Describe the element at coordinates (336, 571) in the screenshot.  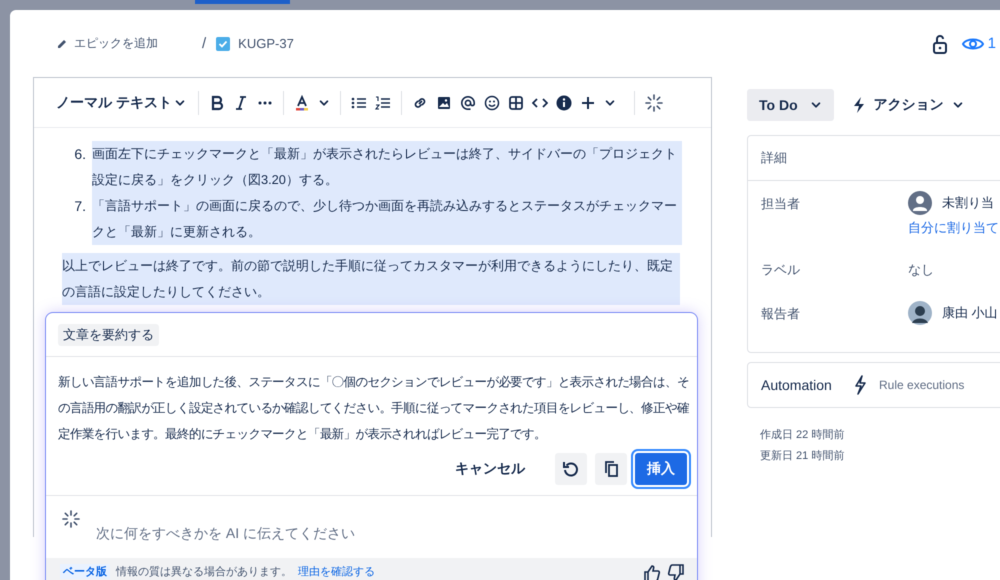
I see `learn-why-link: 理由を確認する` at that location.